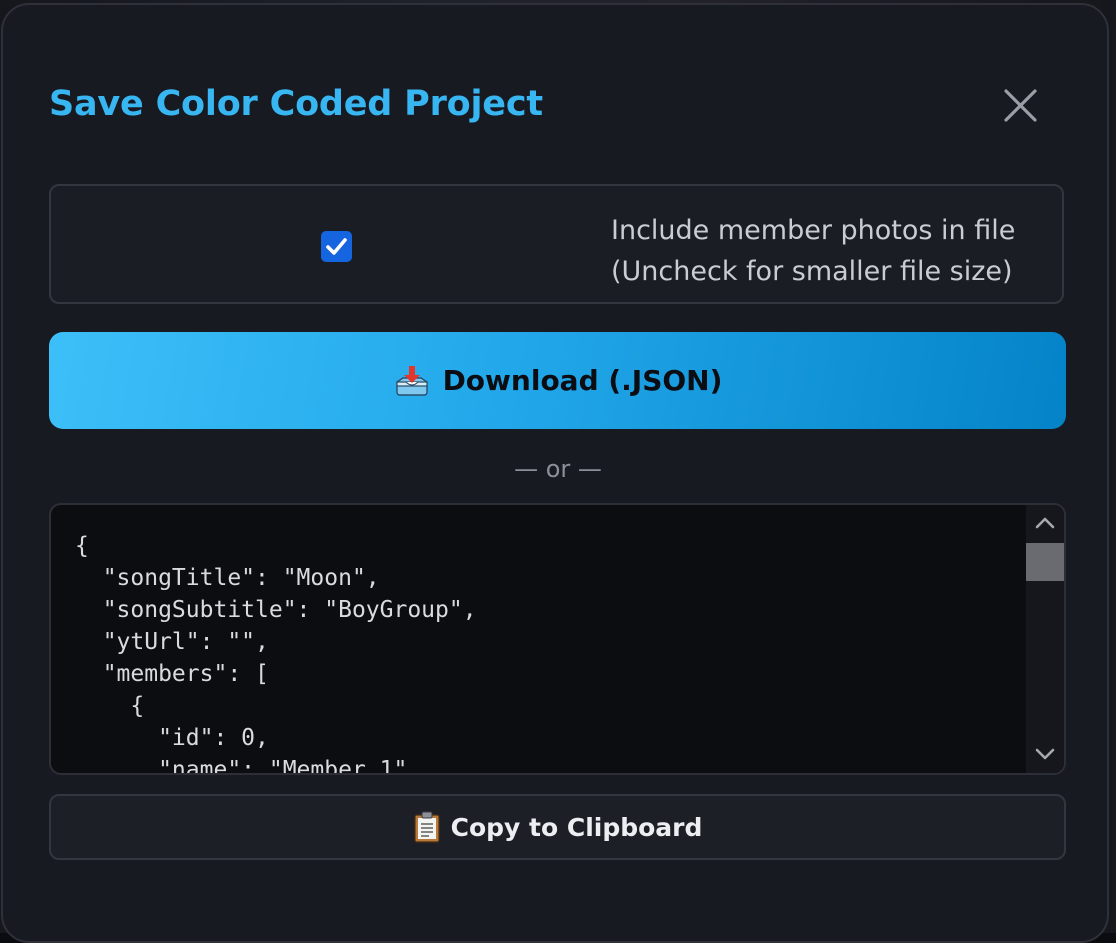 The height and width of the screenshot is (943, 1116). What do you see at coordinates (582, 380) in the screenshot?
I see `download-json-label: Download (.JSON)` at bounding box center [582, 380].